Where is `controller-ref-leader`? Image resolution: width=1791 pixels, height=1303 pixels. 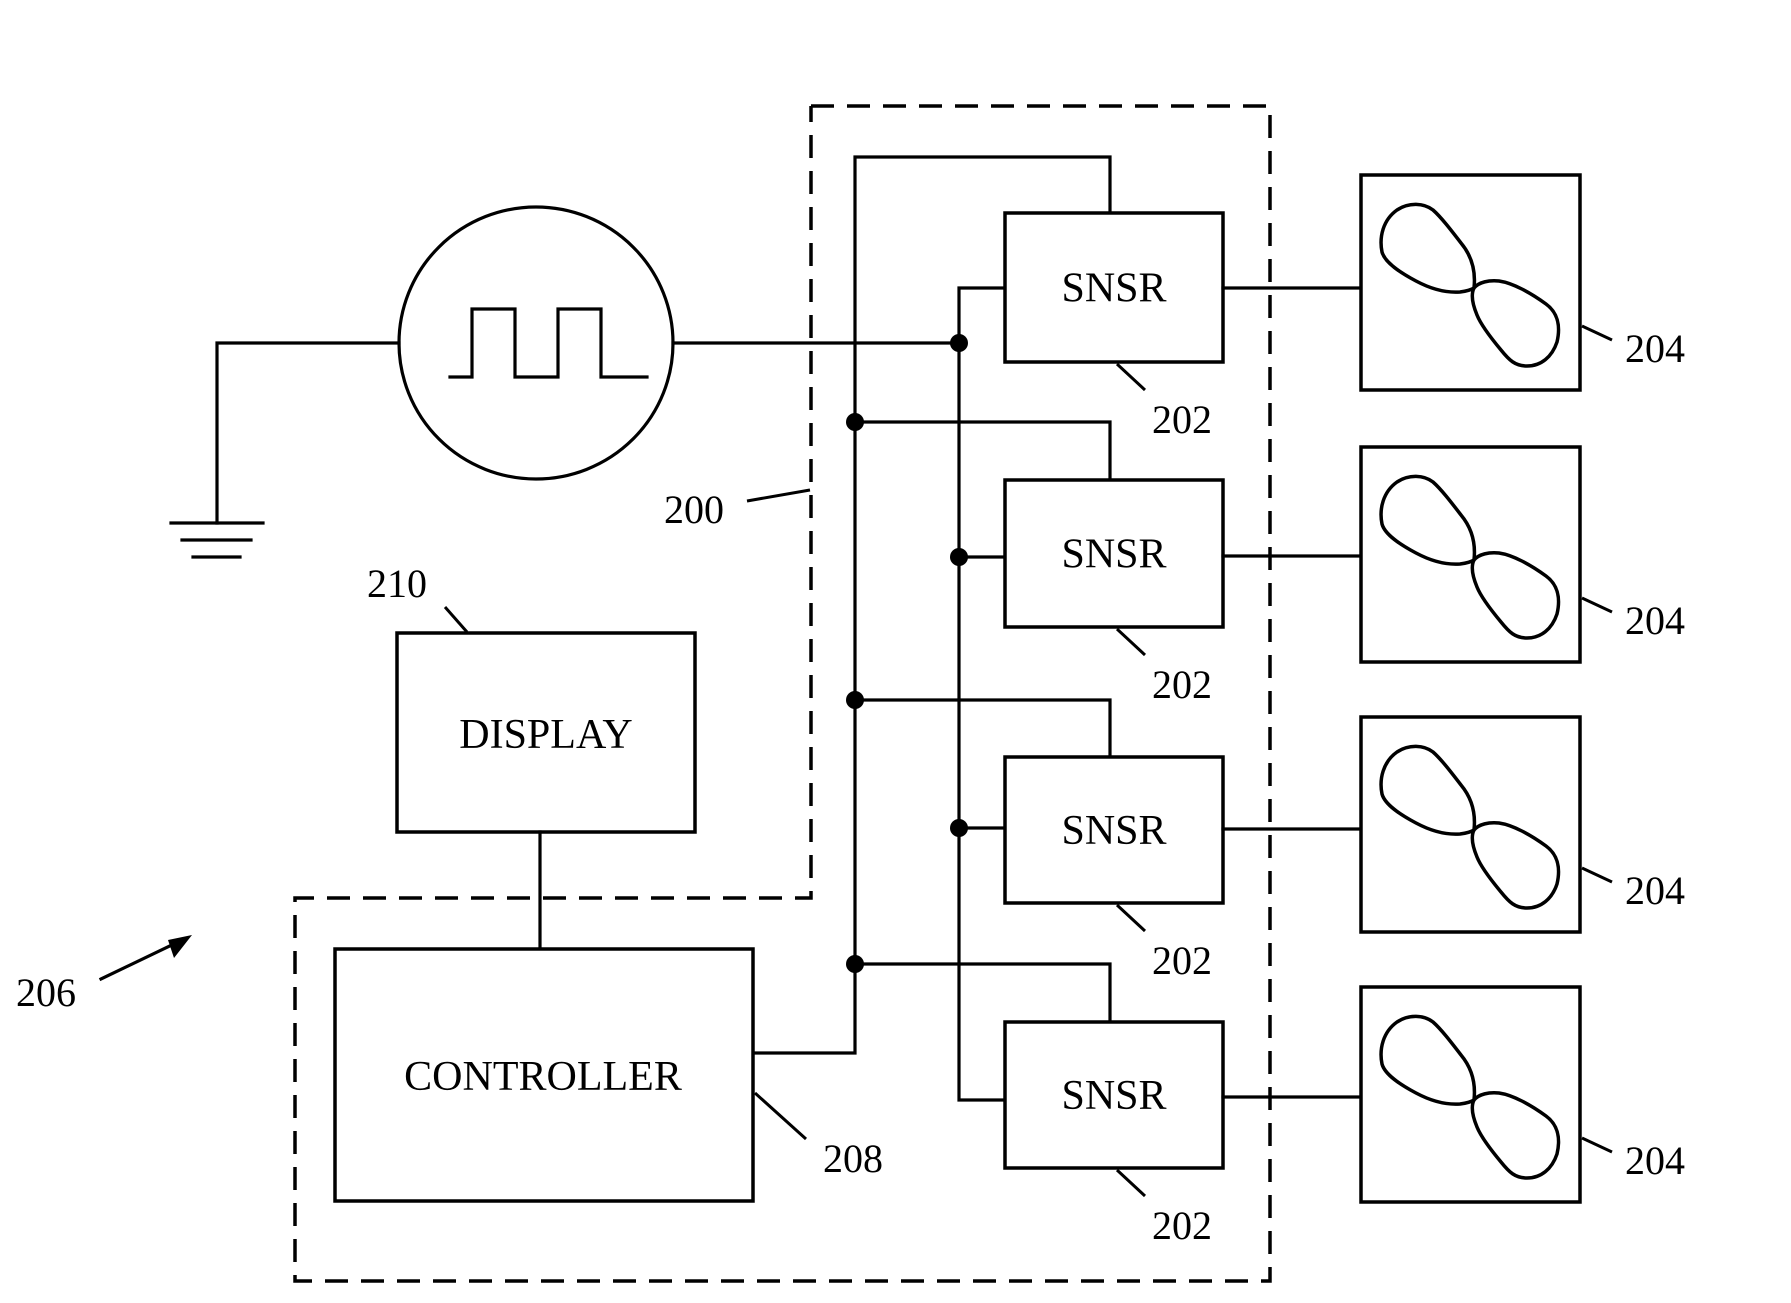
controller-ref-leader is located at coordinates (780, 1116).